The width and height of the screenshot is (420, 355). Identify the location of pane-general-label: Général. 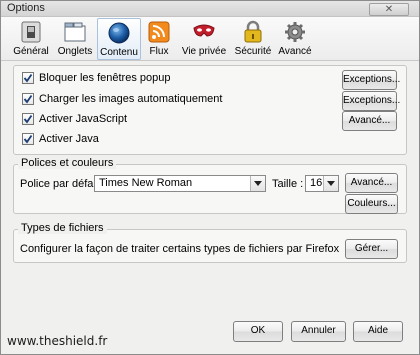
(31, 51).